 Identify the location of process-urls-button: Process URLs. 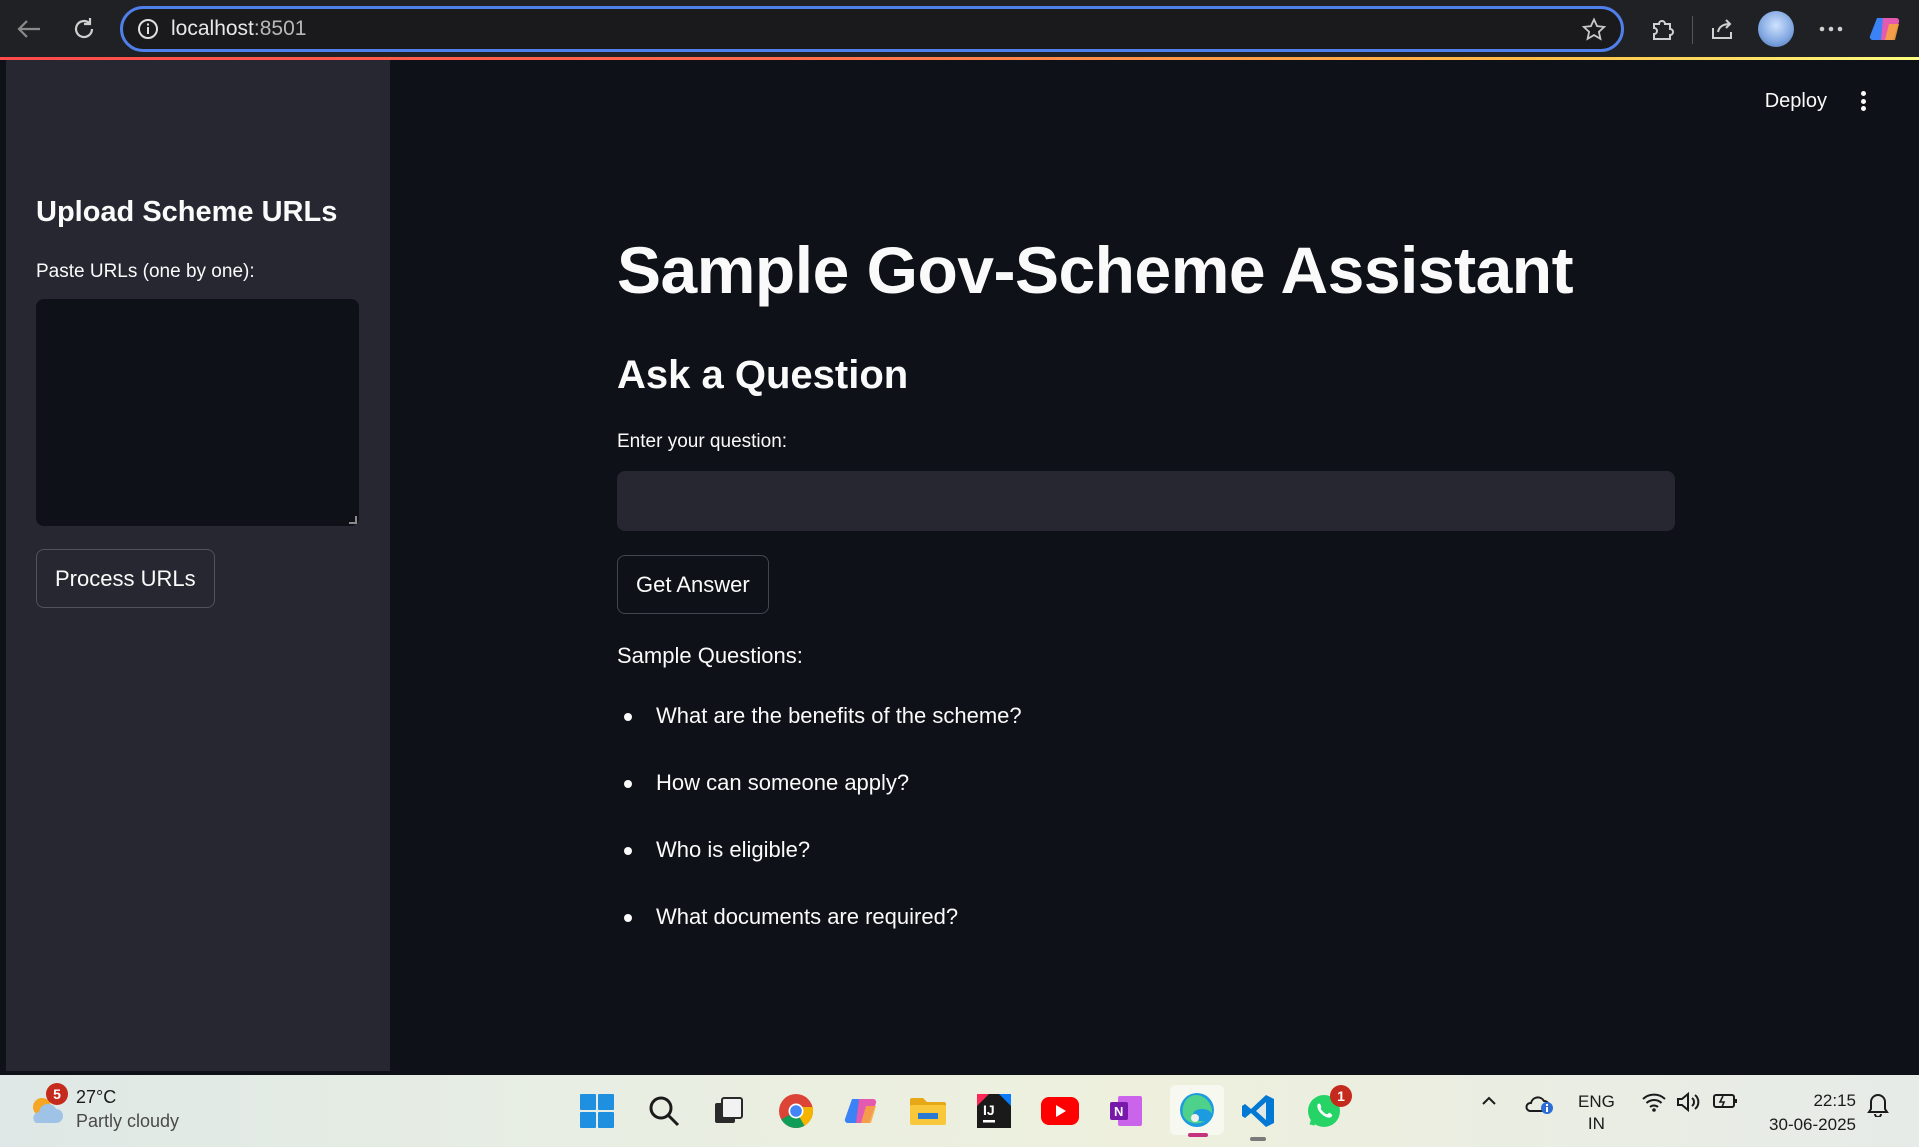
(125, 578).